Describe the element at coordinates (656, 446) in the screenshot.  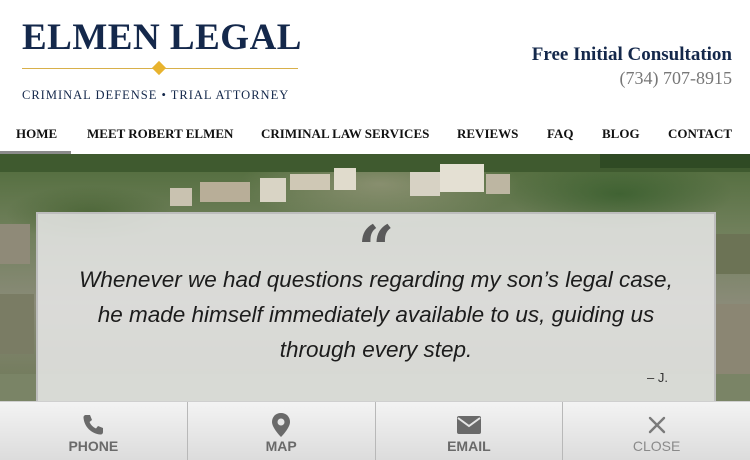
I see `close-button-label: CLOSE` at that location.